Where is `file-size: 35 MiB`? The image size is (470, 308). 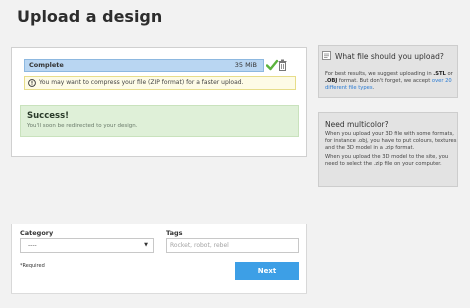
file-size: 35 MiB is located at coordinates (245, 65).